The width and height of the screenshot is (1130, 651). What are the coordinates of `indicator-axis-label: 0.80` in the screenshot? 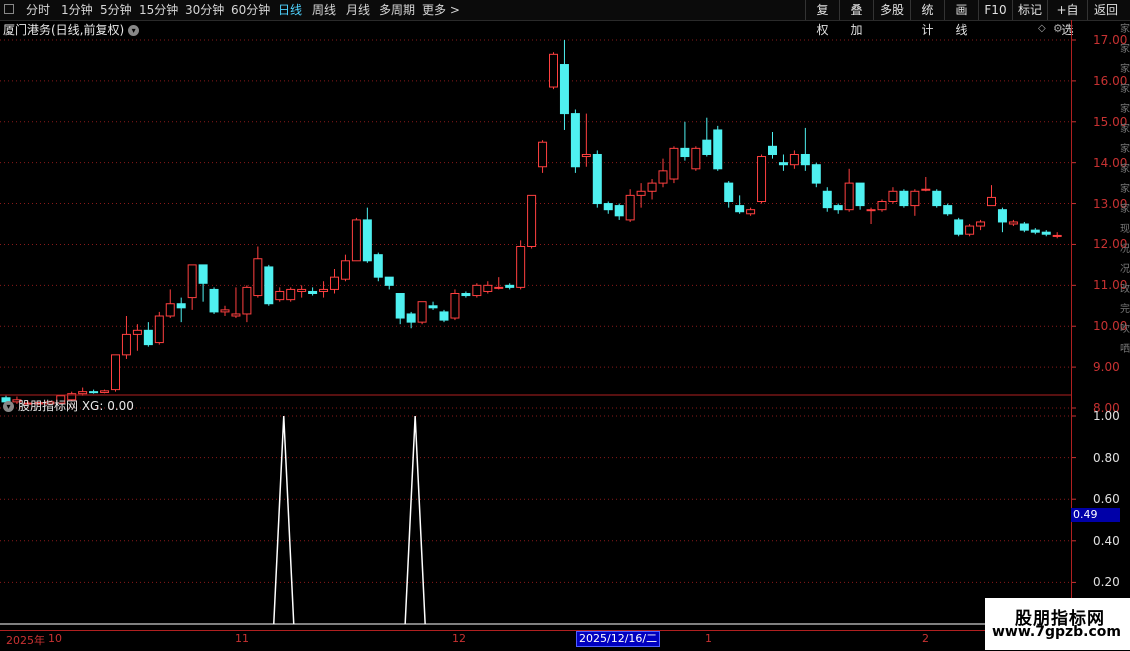 It's located at (1106, 457).